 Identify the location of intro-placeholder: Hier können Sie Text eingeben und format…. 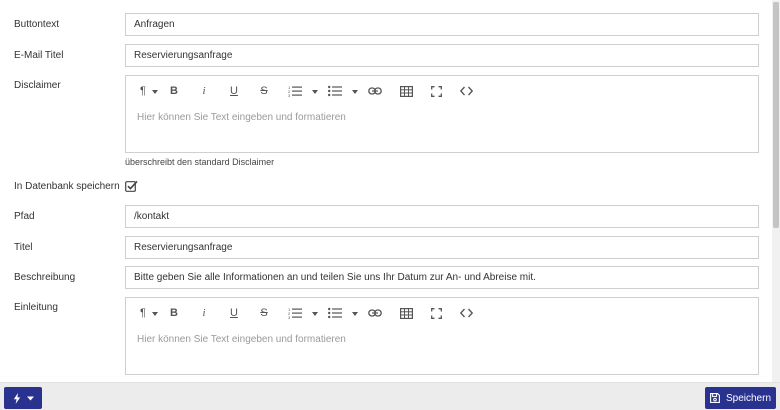
(241, 339).